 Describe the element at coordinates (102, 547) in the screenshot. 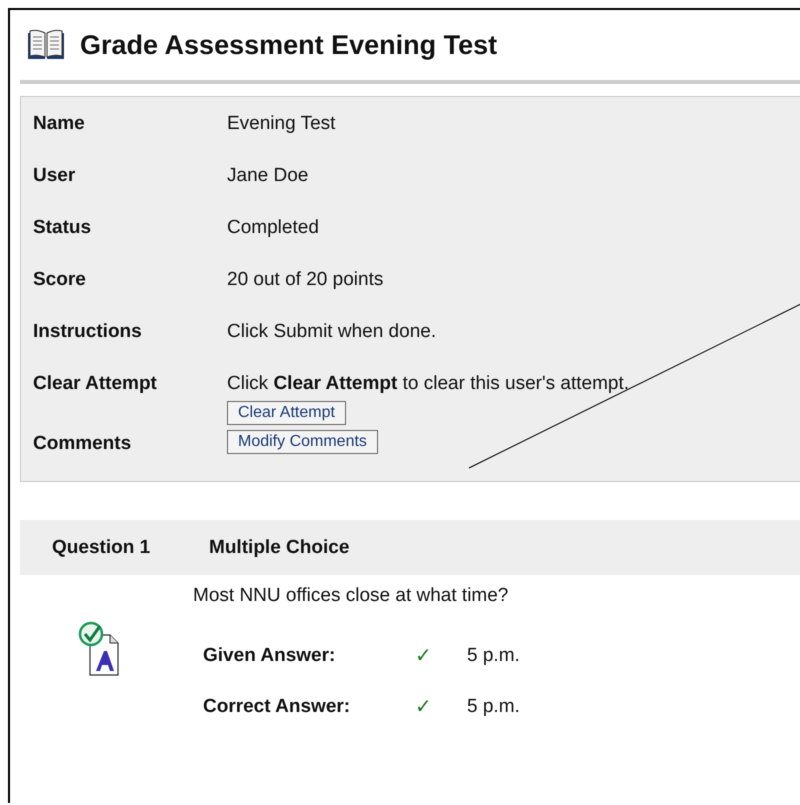

I see `question-number: Question 1` at that location.